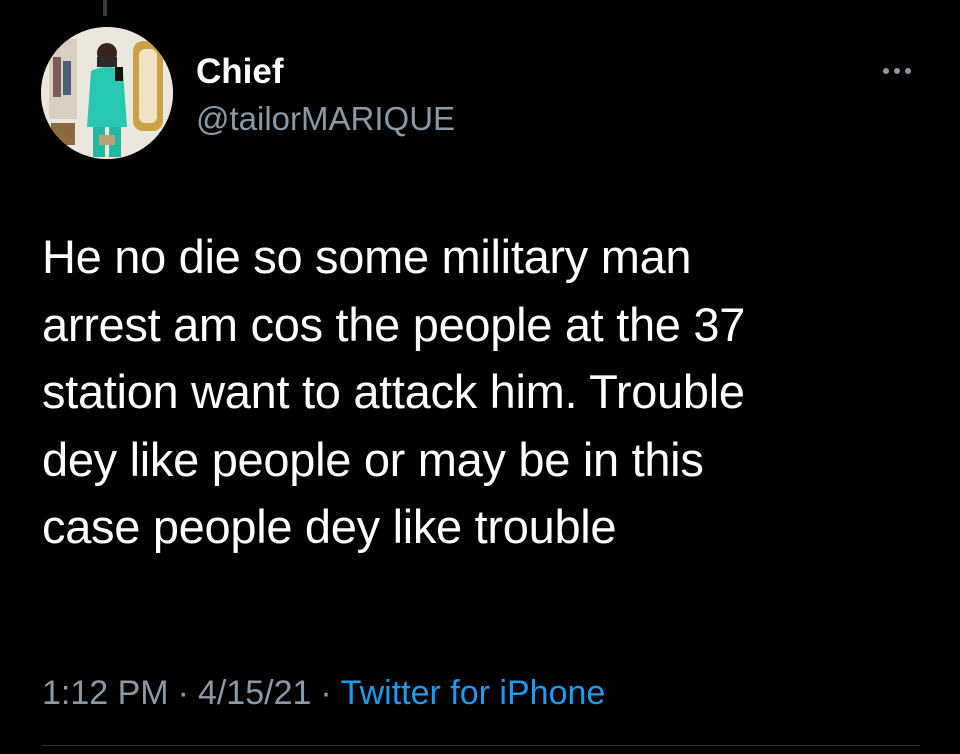  I want to click on tweet-meta: 1:12 PM · 4/15/21 · Twitter for iPhone, so click(323, 693).